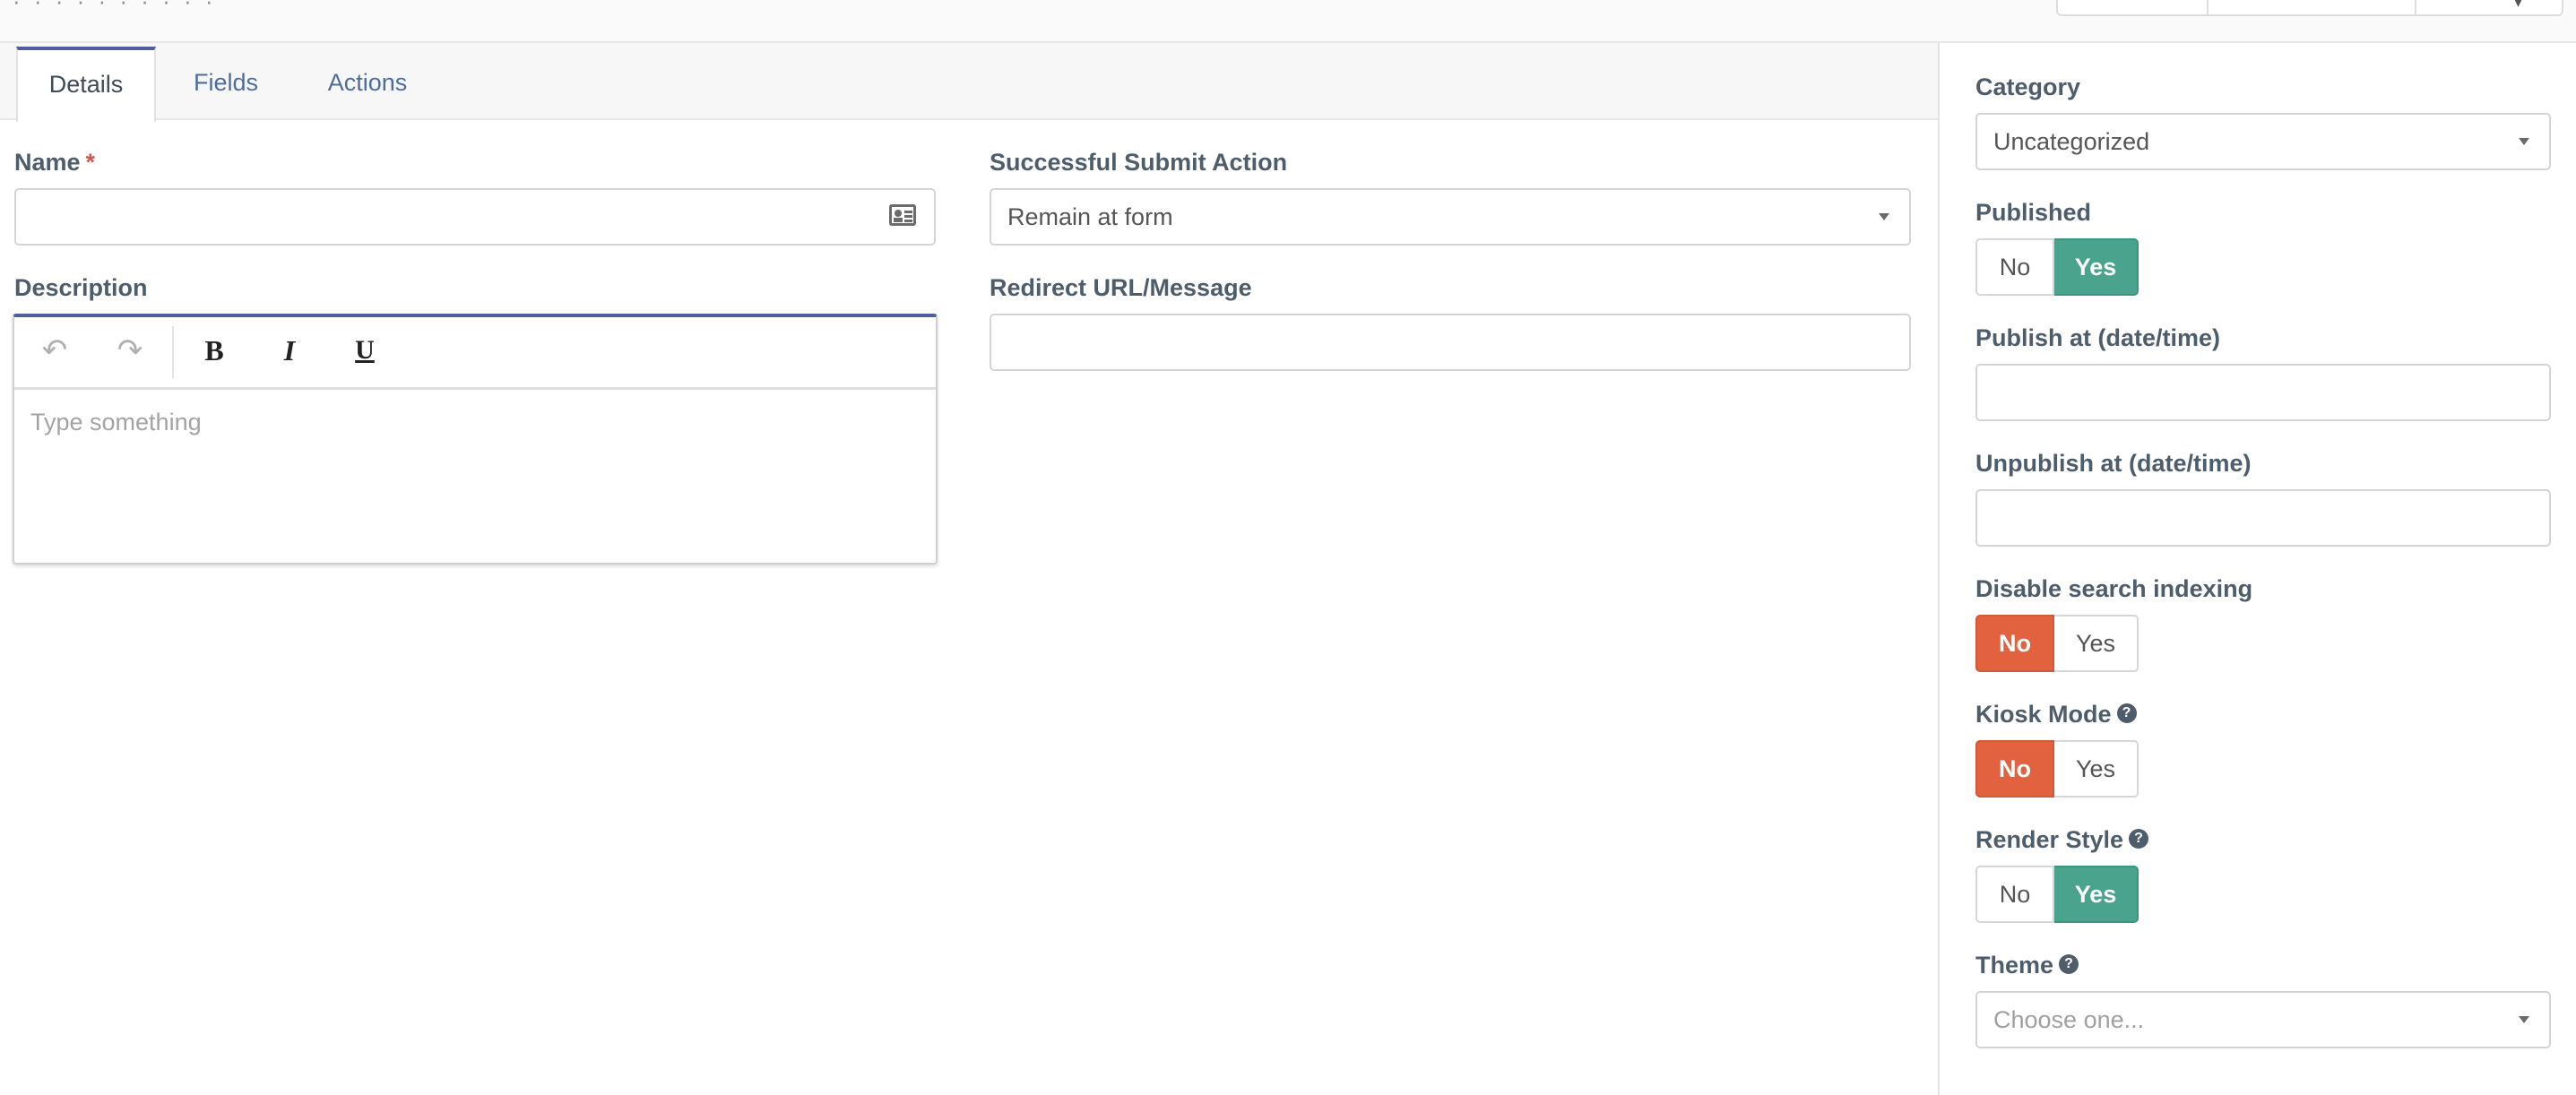  What do you see at coordinates (367, 82) in the screenshot?
I see `tab-actions: Actions` at bounding box center [367, 82].